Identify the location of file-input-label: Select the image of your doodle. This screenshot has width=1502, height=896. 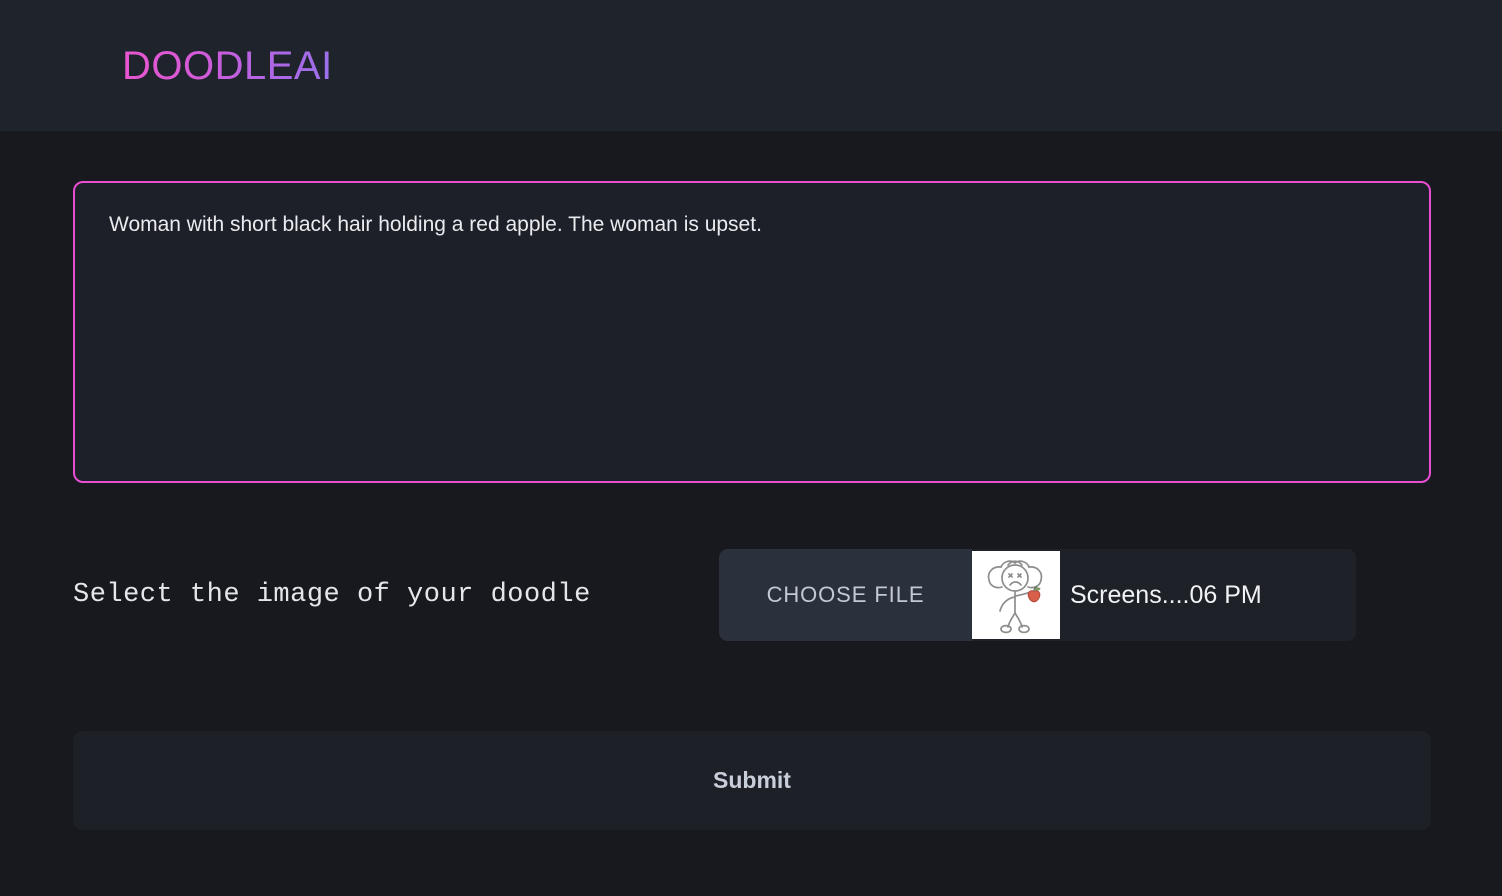
(332, 595).